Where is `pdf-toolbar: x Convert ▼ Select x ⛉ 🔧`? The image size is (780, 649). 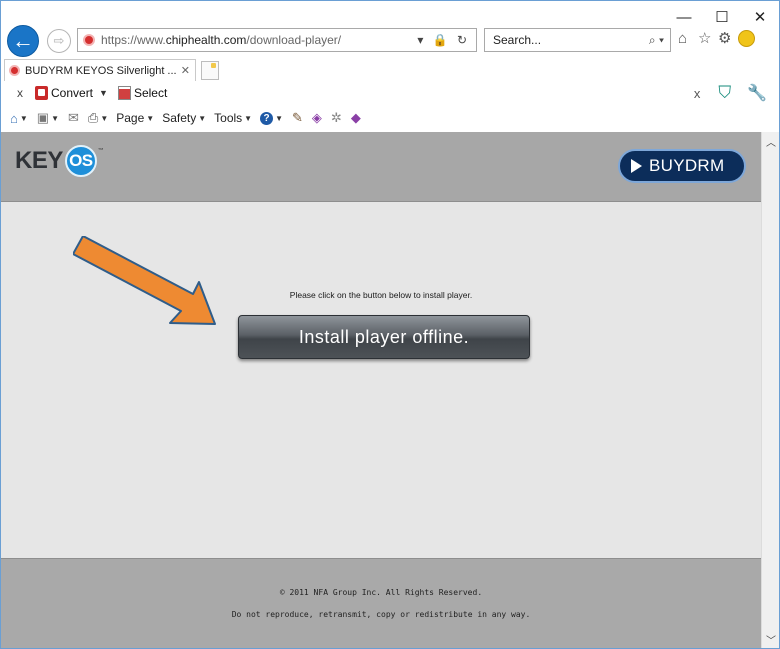
pdf-toolbar: x Convert ▼ Select x ⛉ 🔧 is located at coordinates (390, 93).